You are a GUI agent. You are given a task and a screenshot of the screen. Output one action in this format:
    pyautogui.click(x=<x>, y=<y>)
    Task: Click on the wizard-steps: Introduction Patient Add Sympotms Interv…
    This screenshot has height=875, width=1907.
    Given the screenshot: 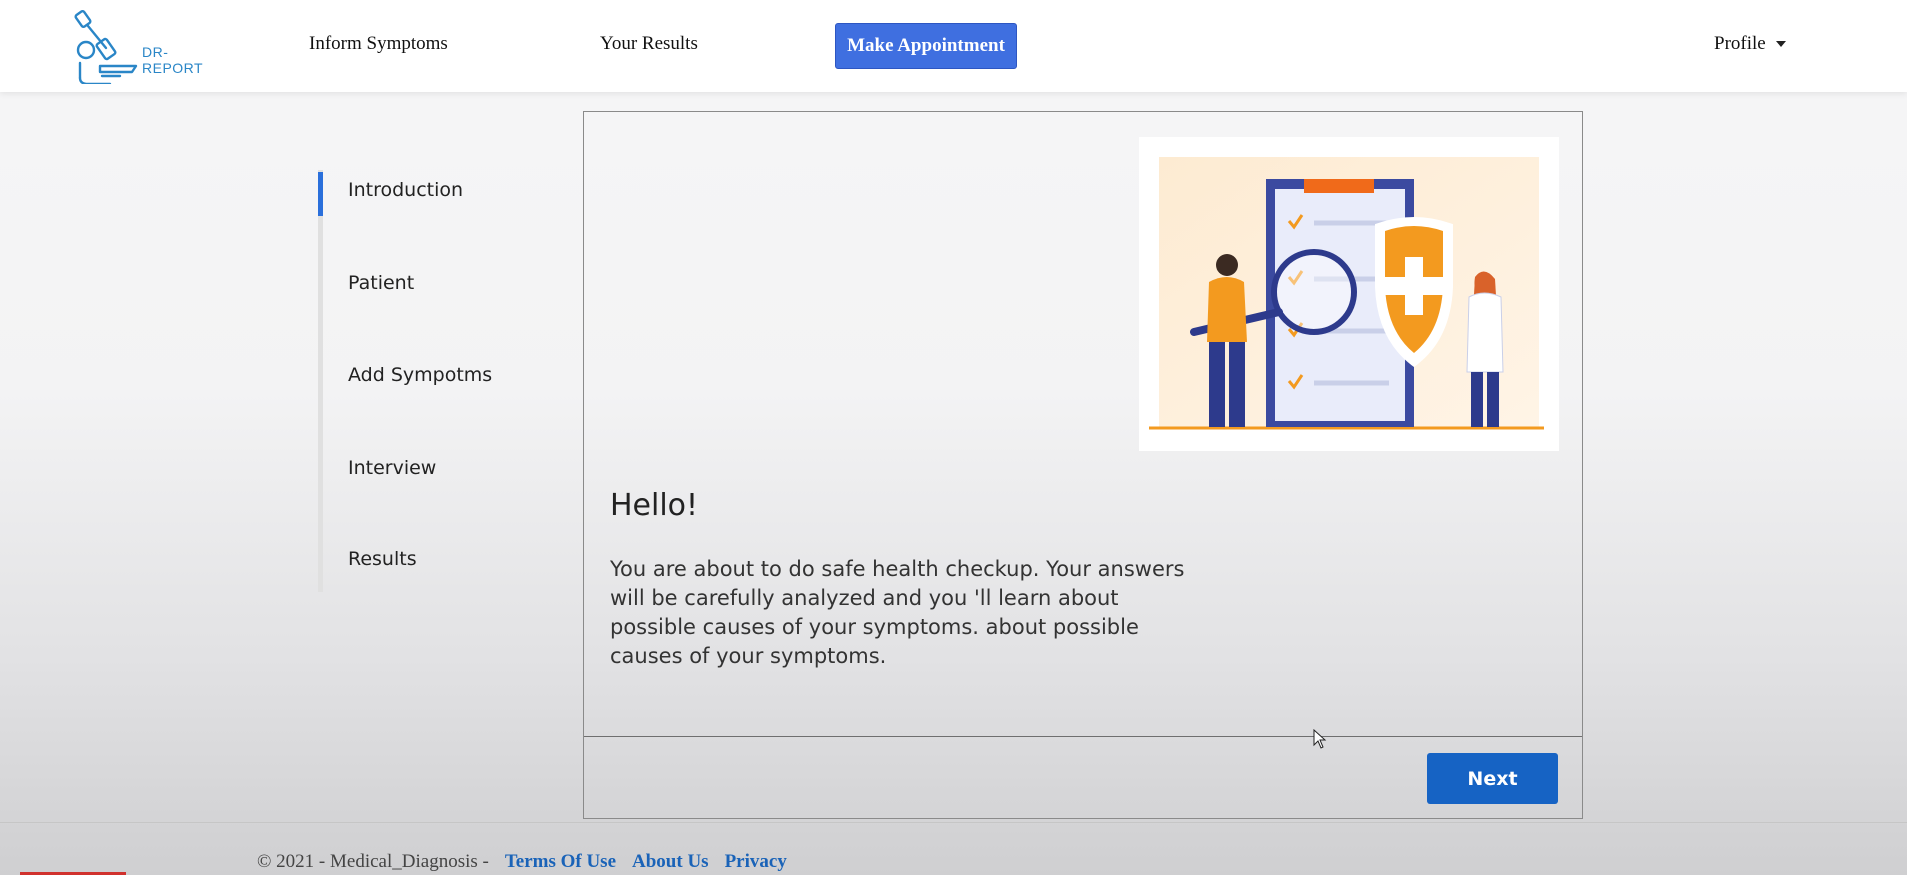 What is the action you would take?
    pyautogui.click(x=438, y=381)
    